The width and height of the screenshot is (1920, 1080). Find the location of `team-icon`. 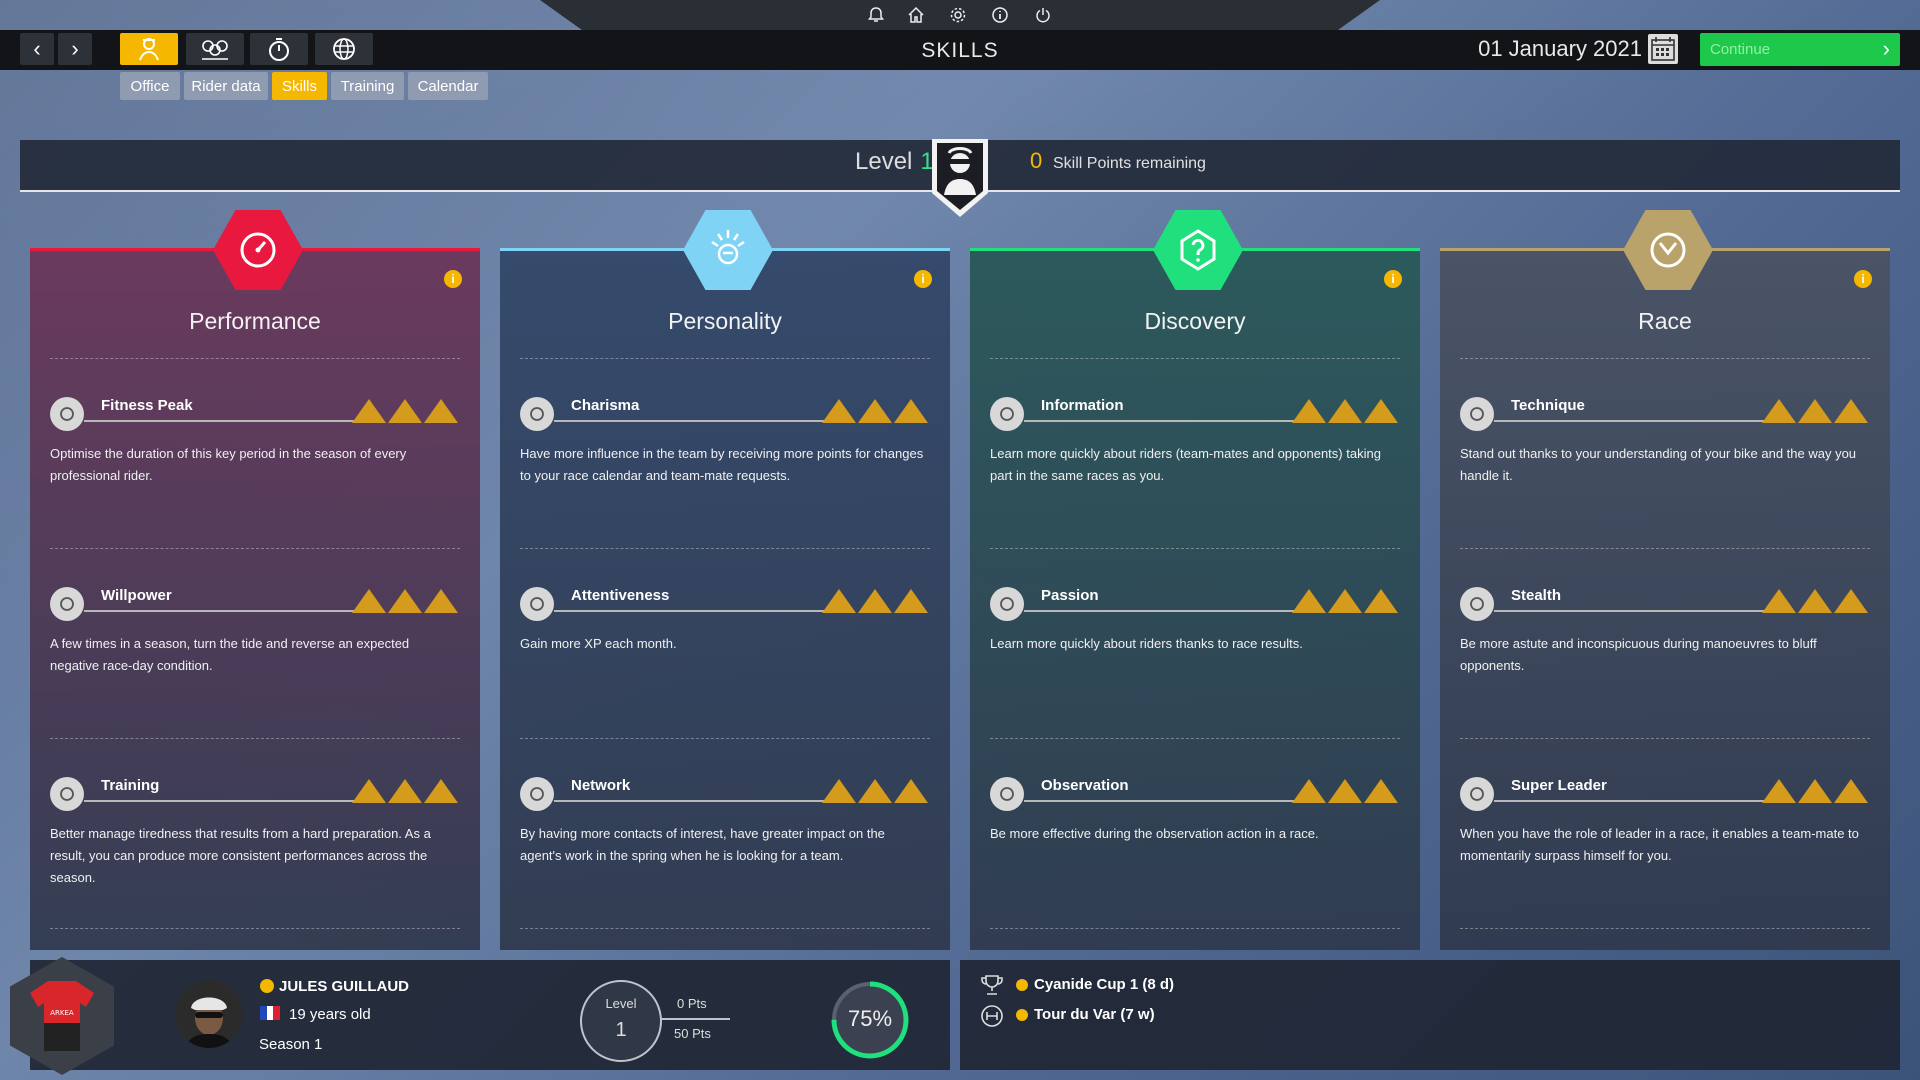

team-icon is located at coordinates (215, 50).